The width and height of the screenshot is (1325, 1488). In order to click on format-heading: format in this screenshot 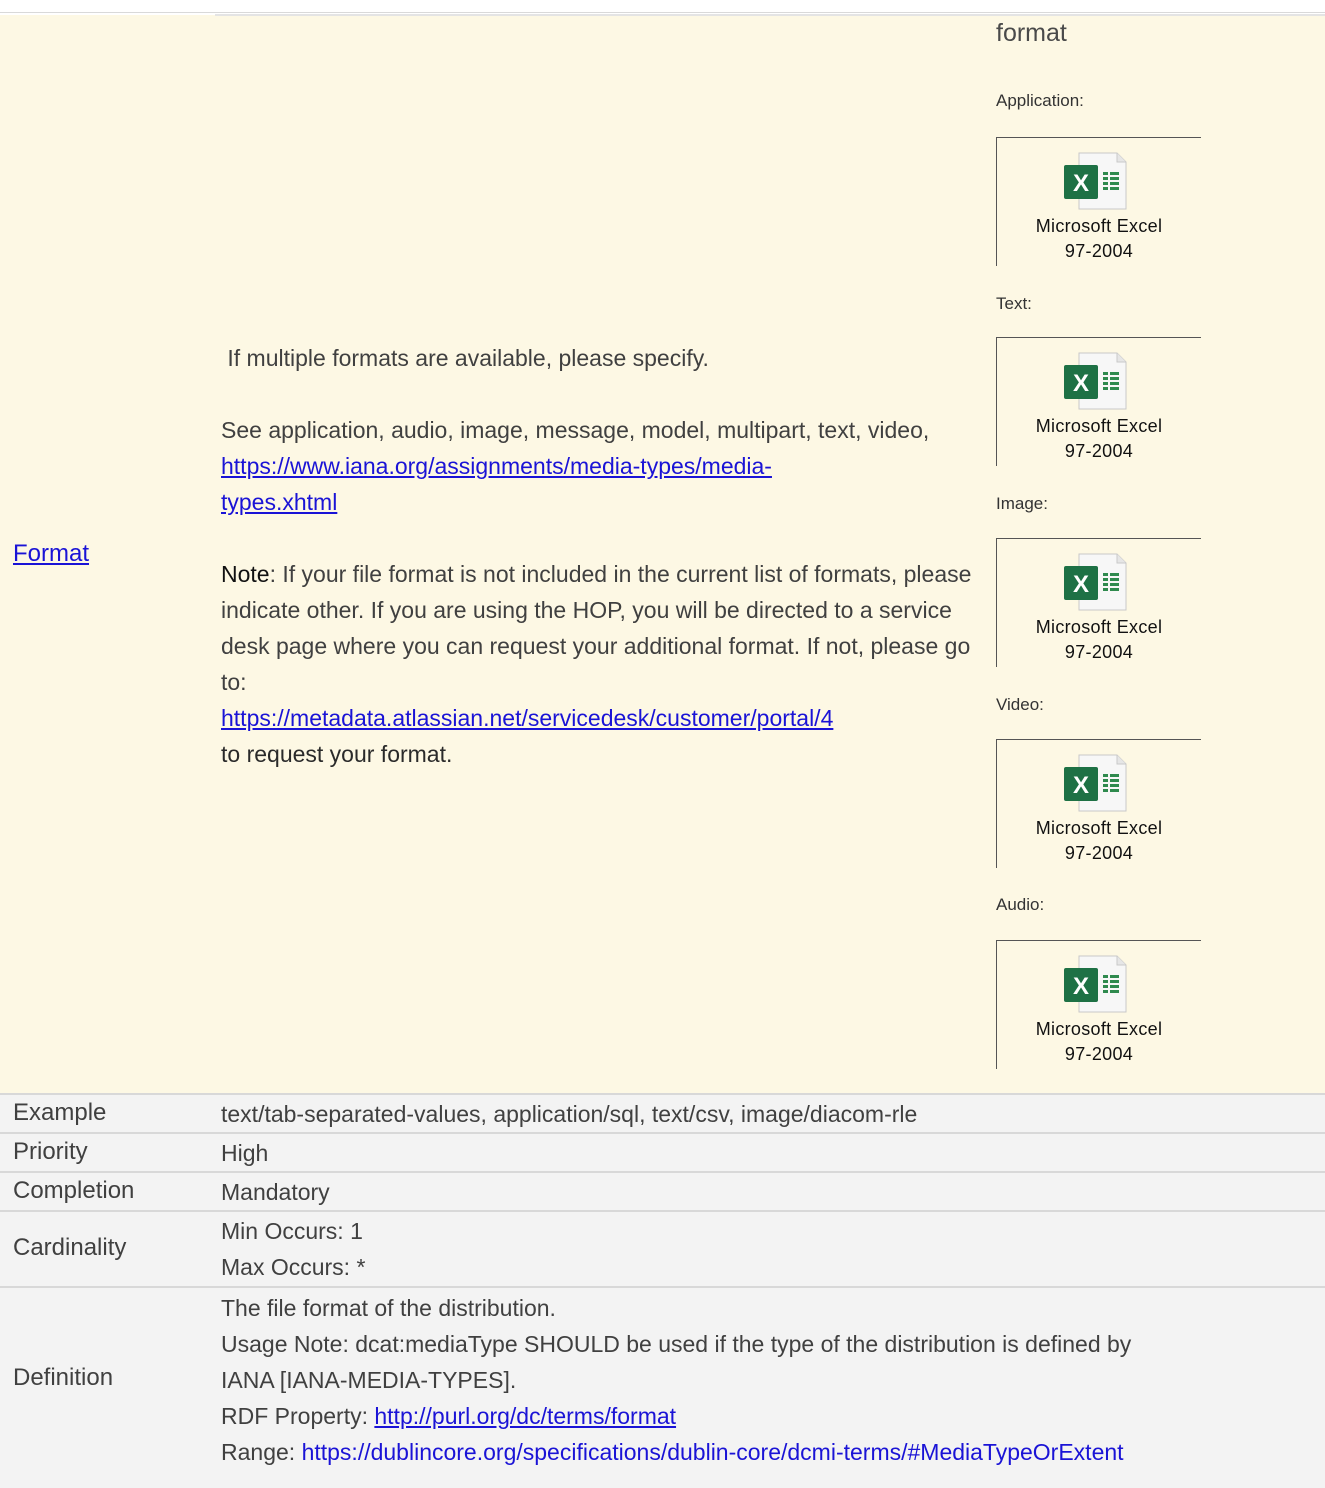, I will do `click(1031, 33)`.